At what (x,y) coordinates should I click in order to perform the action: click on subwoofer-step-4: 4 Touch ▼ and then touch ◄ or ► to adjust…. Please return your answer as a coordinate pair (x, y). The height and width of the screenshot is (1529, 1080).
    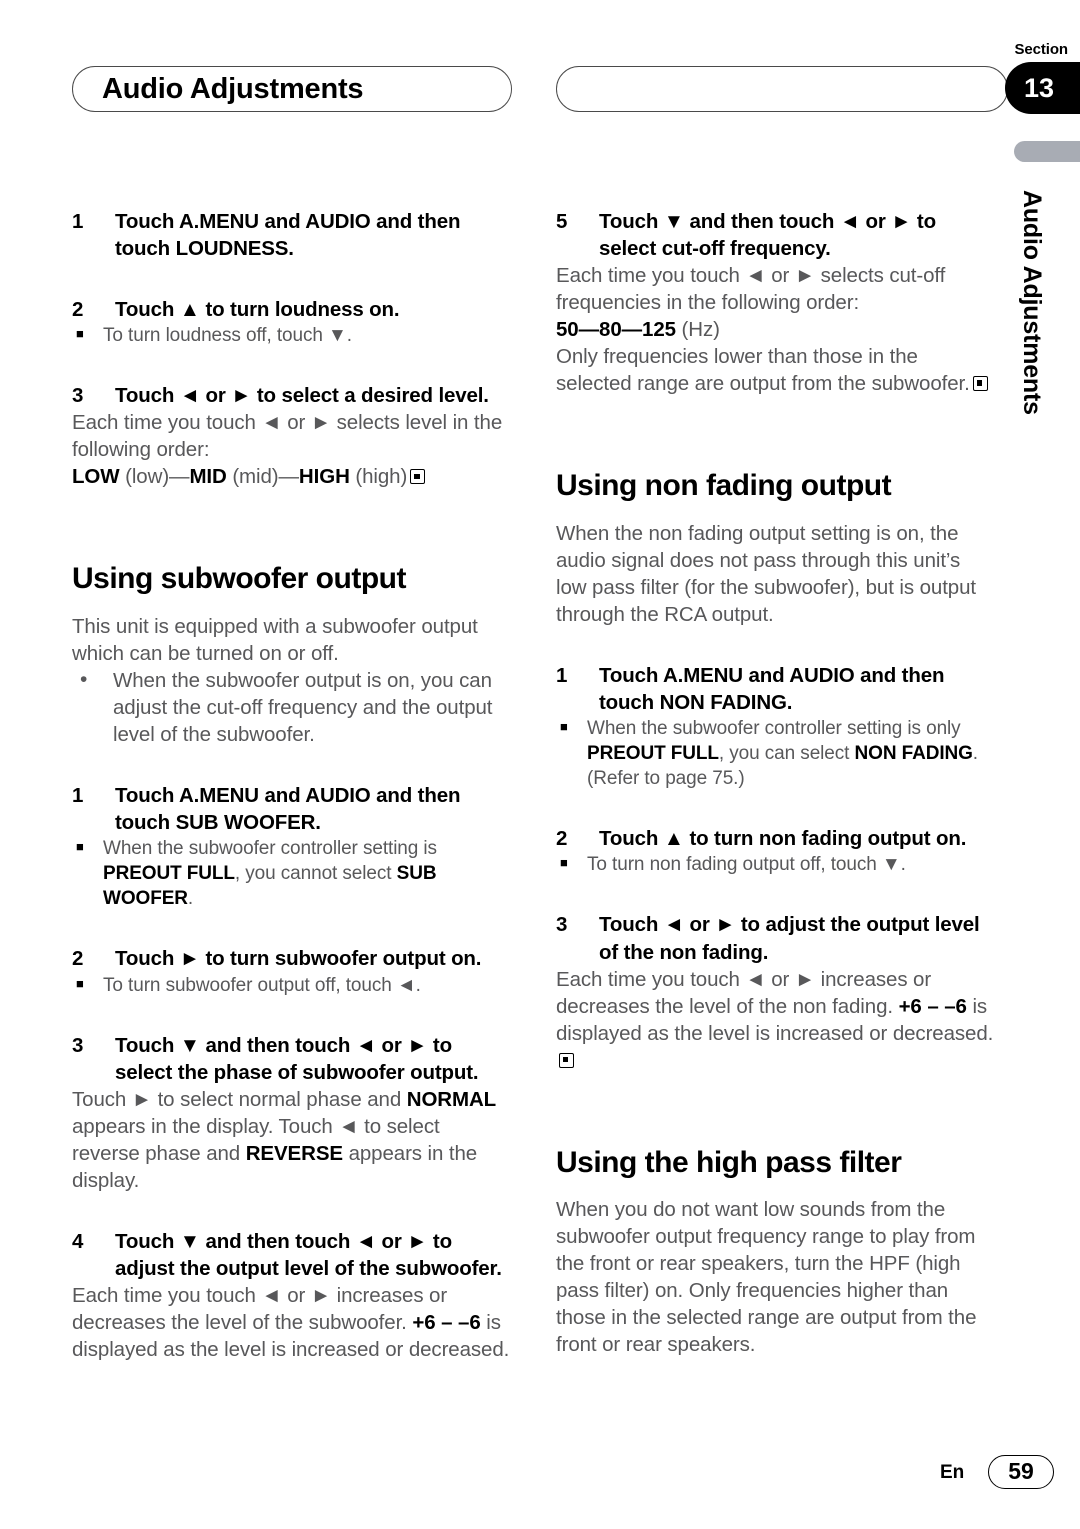
    Looking at the image, I should click on (292, 1255).